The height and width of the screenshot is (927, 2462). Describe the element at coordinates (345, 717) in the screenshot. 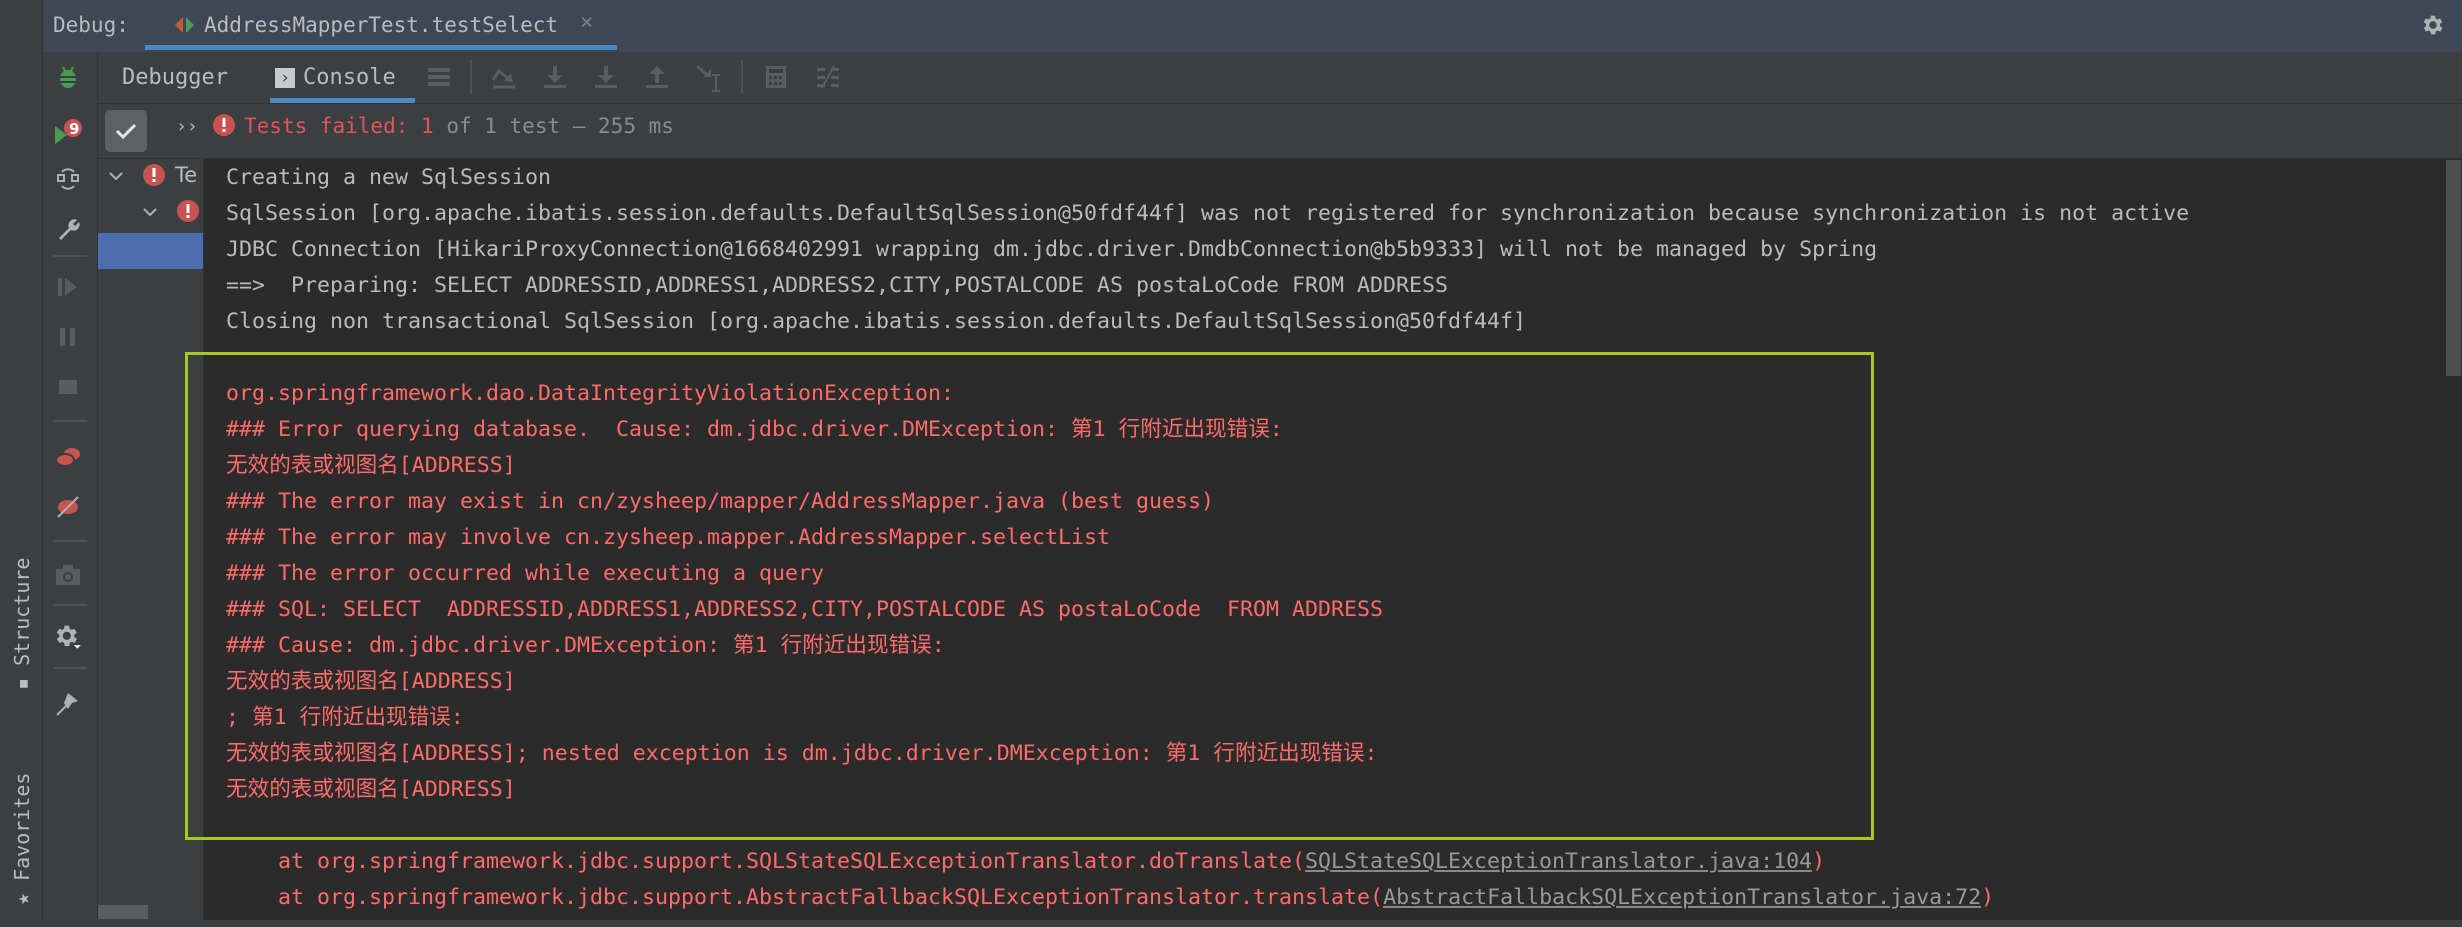

I see `error-line: ; 第1 行附近出现错误:` at that location.